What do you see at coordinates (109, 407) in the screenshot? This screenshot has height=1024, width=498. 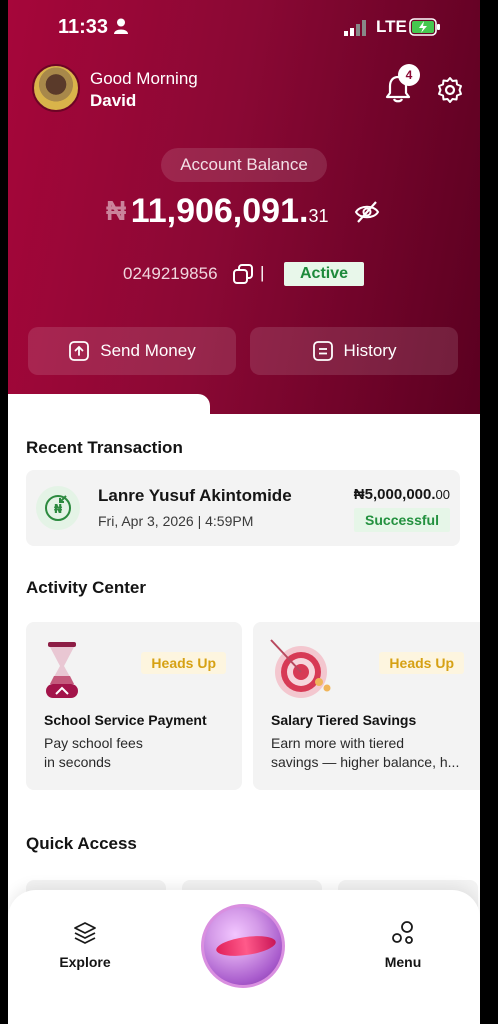 I see `sheet-tab` at bounding box center [109, 407].